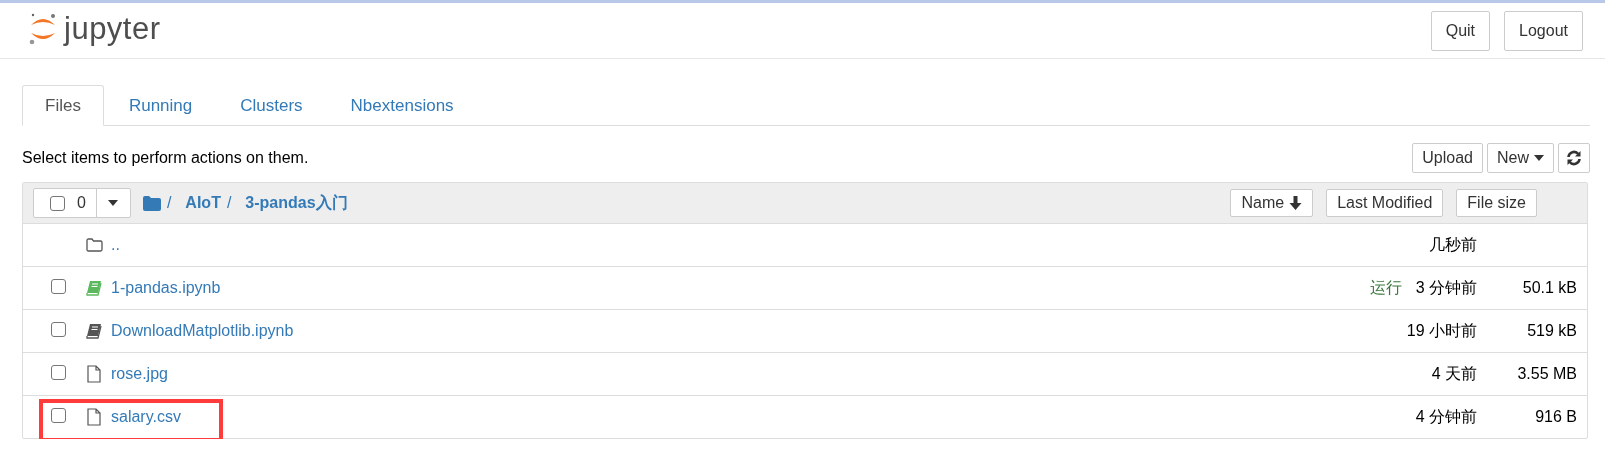 The image size is (1605, 449). Describe the element at coordinates (1549, 288) in the screenshot. I see `file-size: 50.1 kB` at that location.